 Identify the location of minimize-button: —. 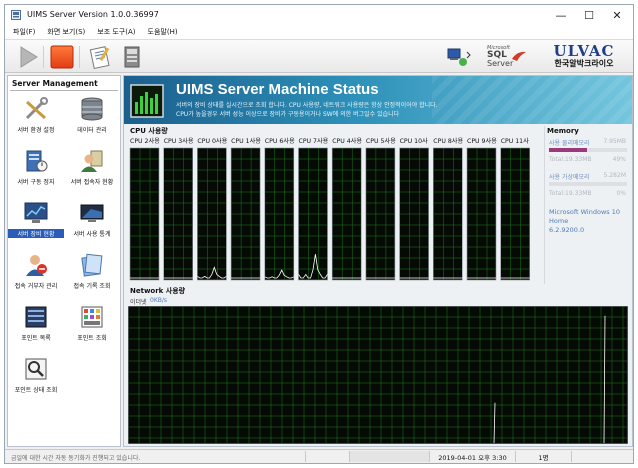
(561, 15).